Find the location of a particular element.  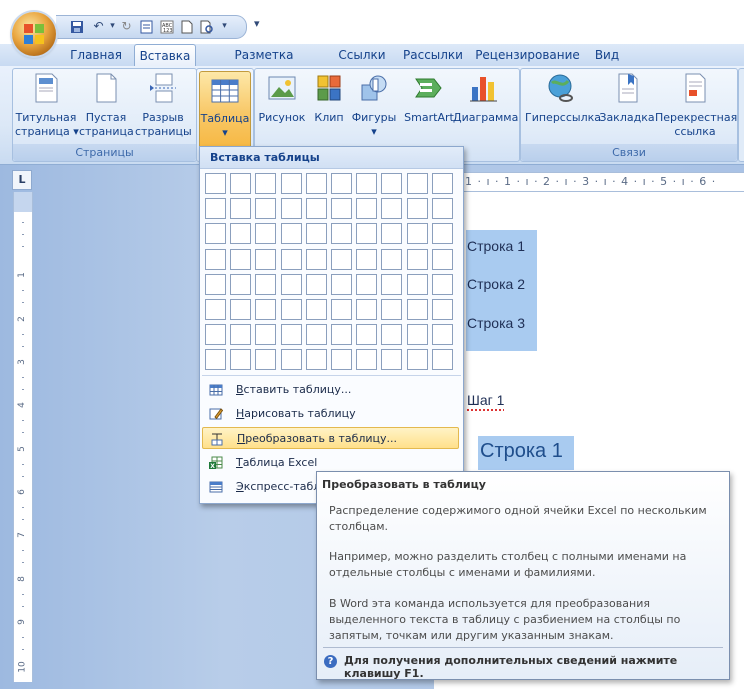

tab-selector: L is located at coordinates (22, 180).